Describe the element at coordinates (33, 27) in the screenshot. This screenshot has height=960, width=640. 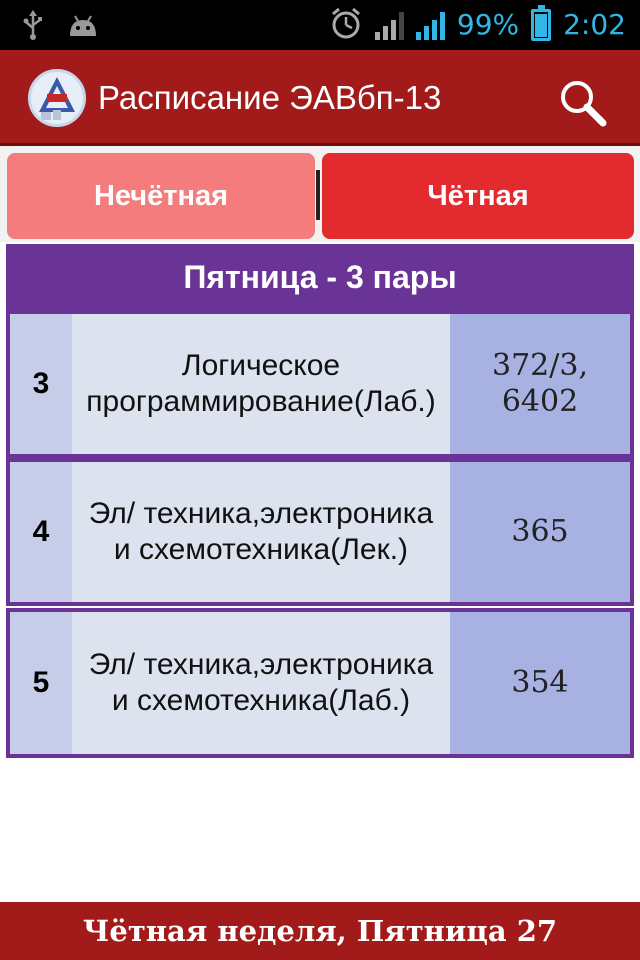
I see `usb-icon` at that location.